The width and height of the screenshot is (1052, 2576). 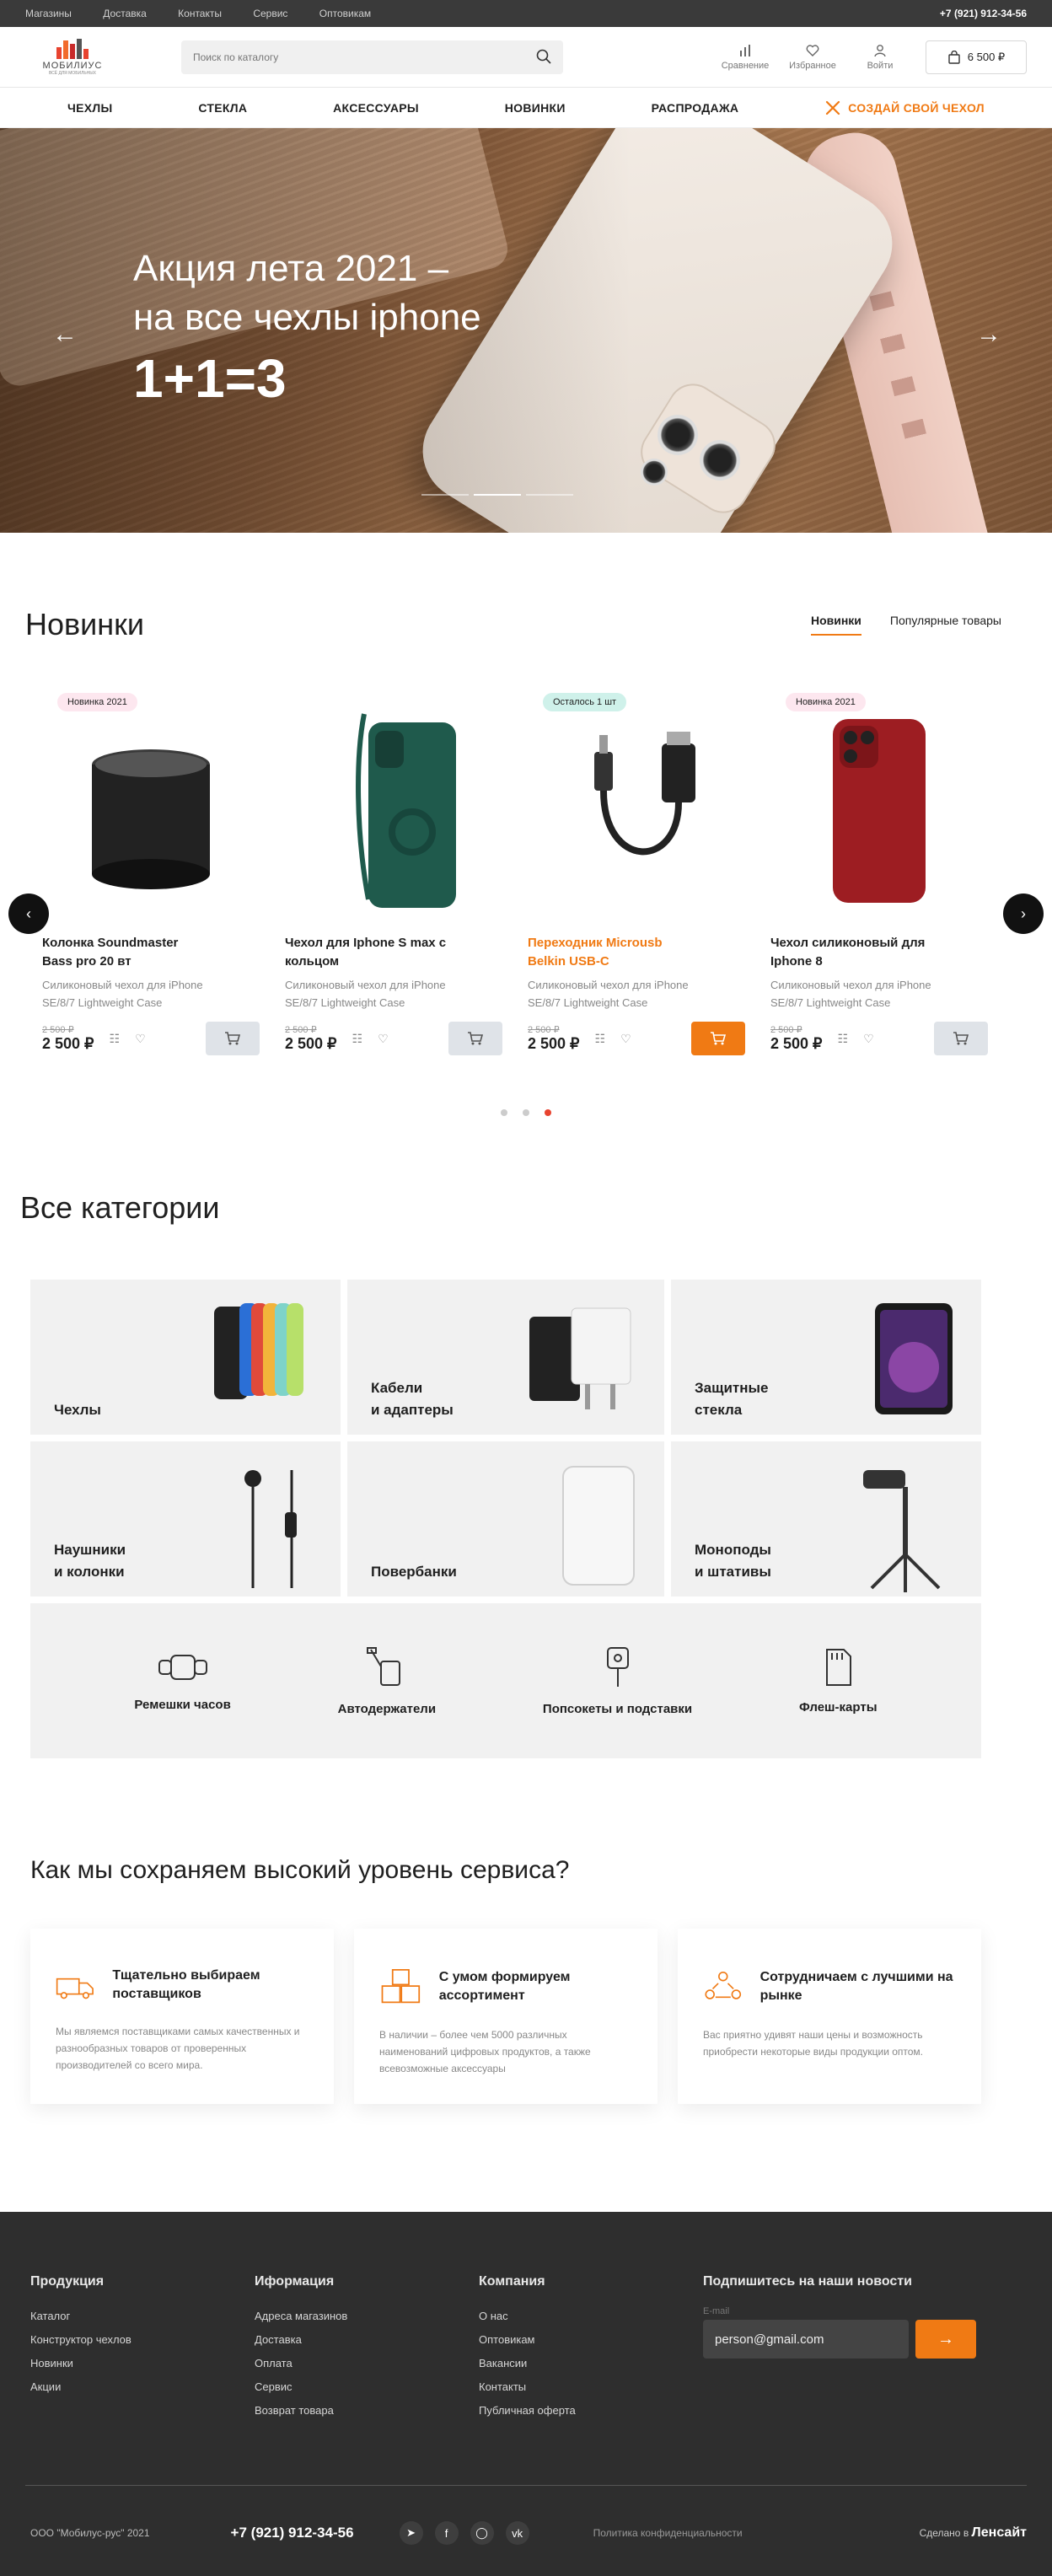 What do you see at coordinates (612, 952) in the screenshot?
I see `product-title: Переходник Microusb Belkin USB-C` at bounding box center [612, 952].